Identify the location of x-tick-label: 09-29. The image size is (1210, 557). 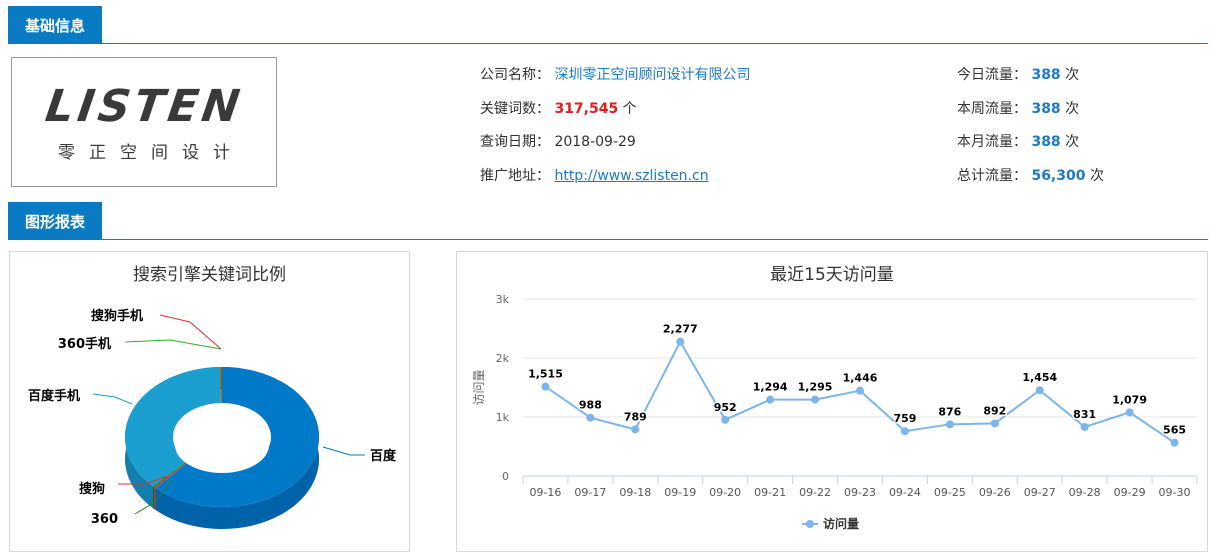
(1130, 492).